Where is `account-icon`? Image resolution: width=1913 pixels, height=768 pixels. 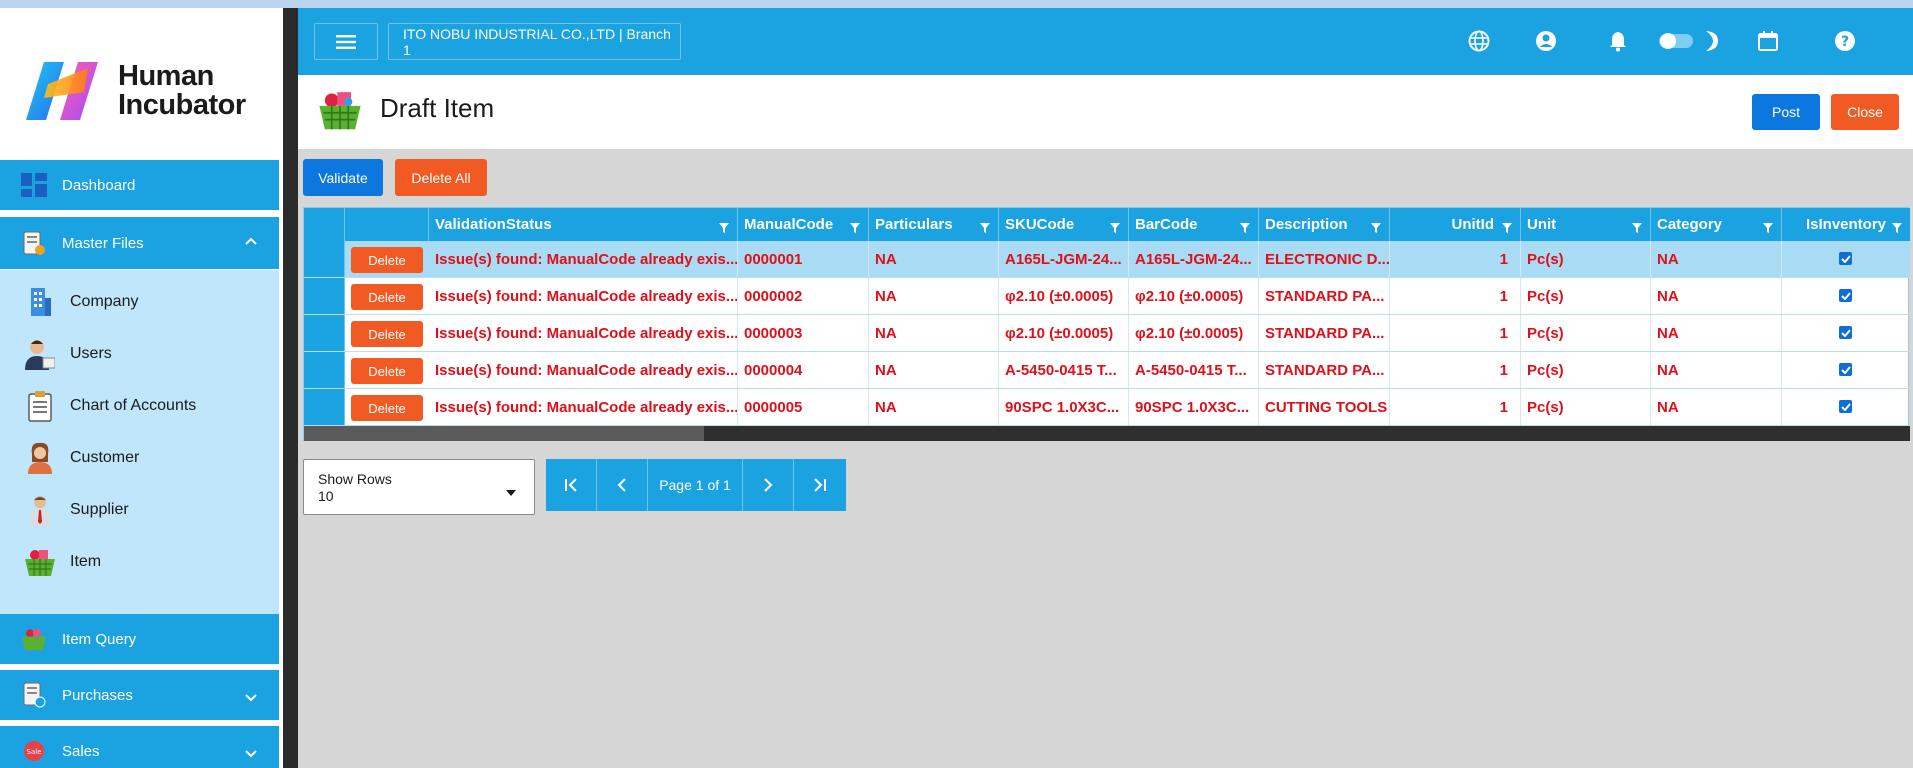
account-icon is located at coordinates (1546, 41).